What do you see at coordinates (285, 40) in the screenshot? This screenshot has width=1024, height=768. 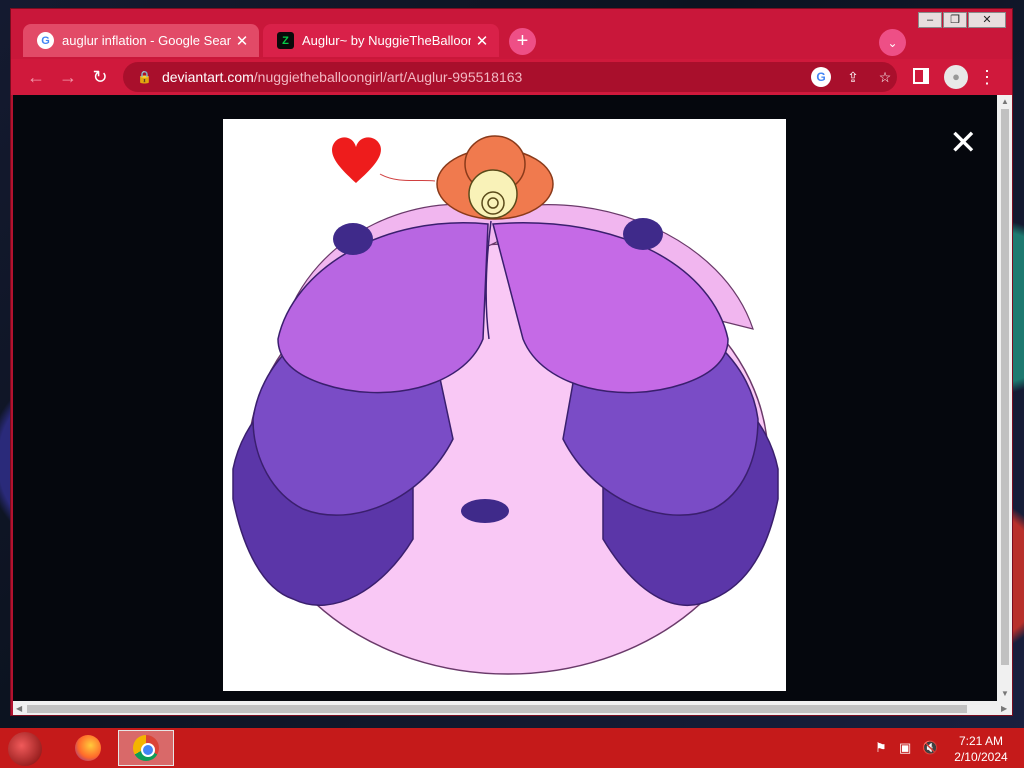 I see `deviantart-icon: Z` at bounding box center [285, 40].